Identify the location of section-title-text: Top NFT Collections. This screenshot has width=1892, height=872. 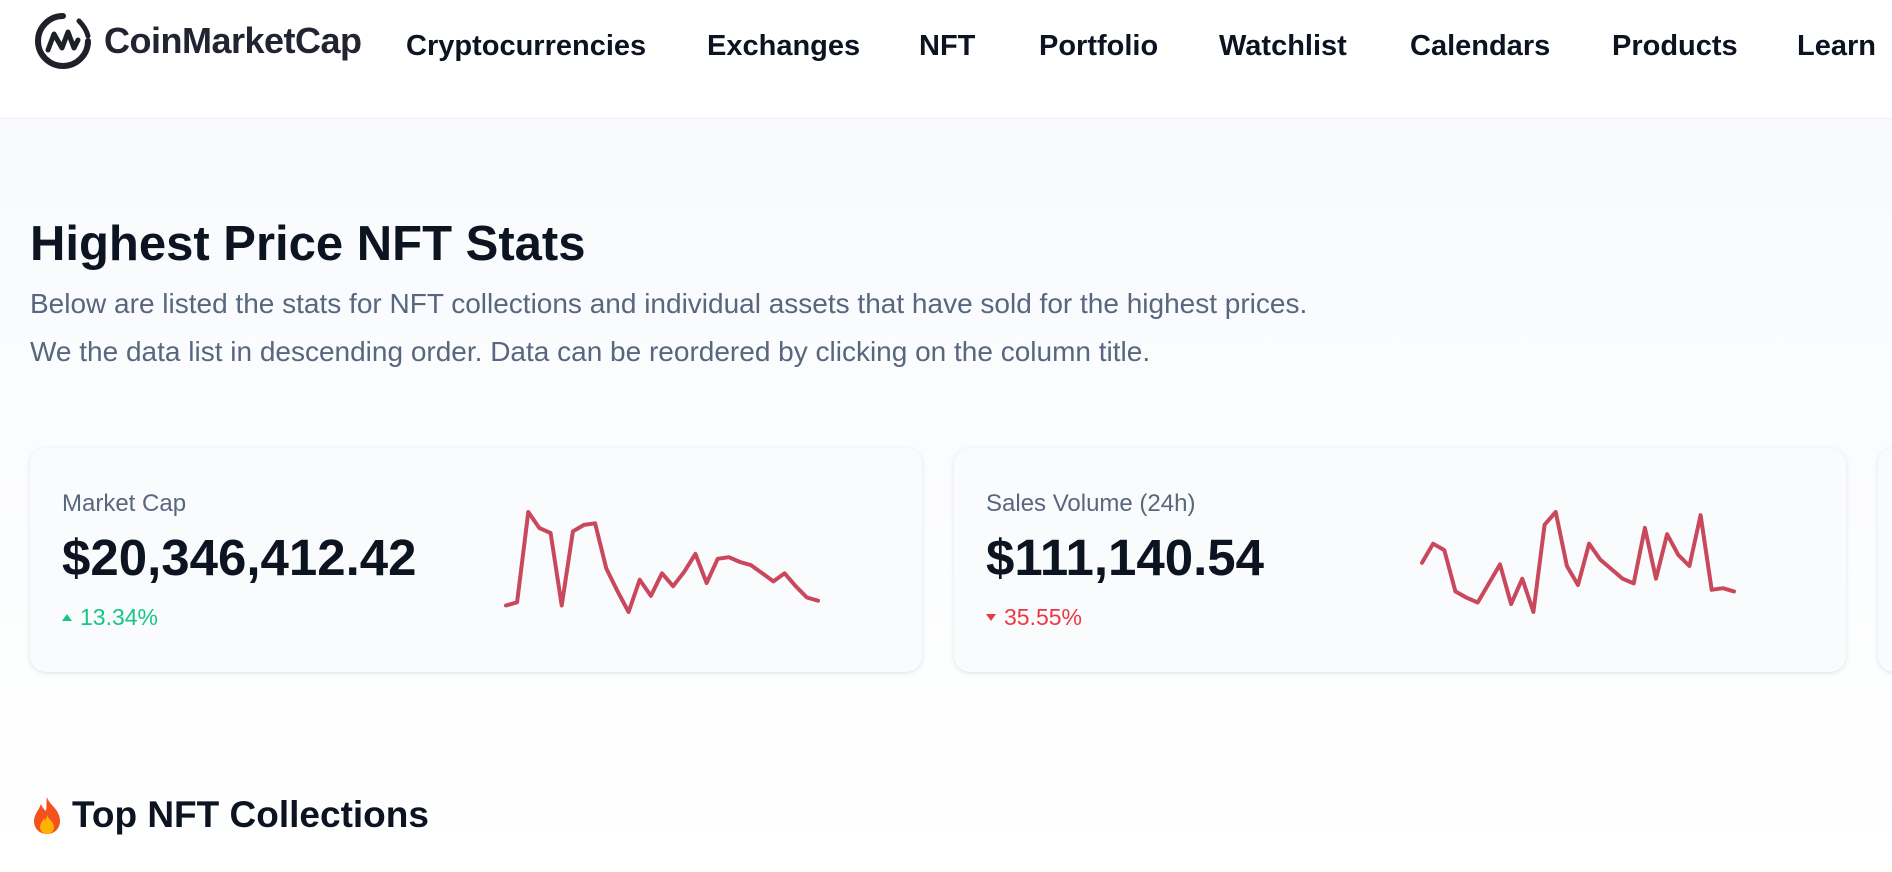
(250, 814).